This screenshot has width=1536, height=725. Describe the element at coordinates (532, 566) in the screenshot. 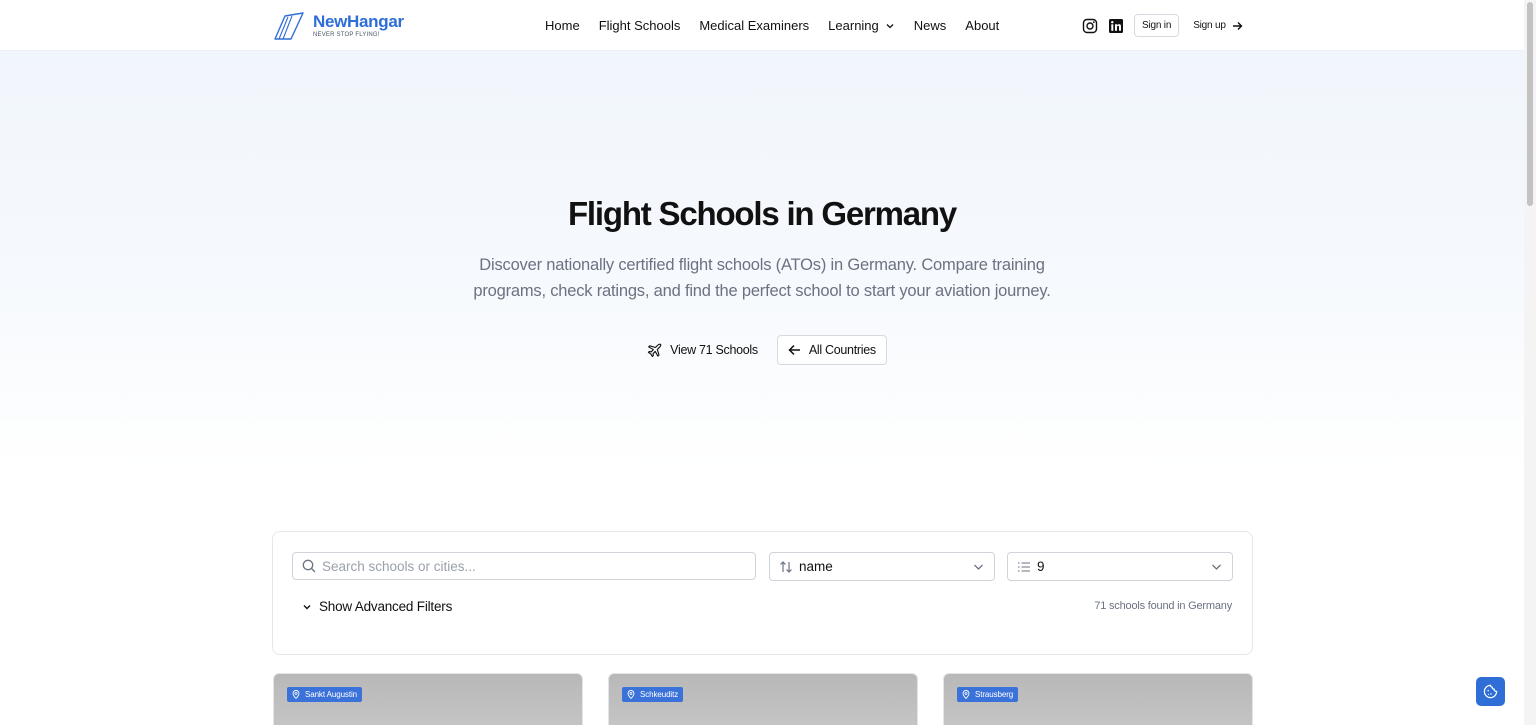

I see `search-input` at that location.